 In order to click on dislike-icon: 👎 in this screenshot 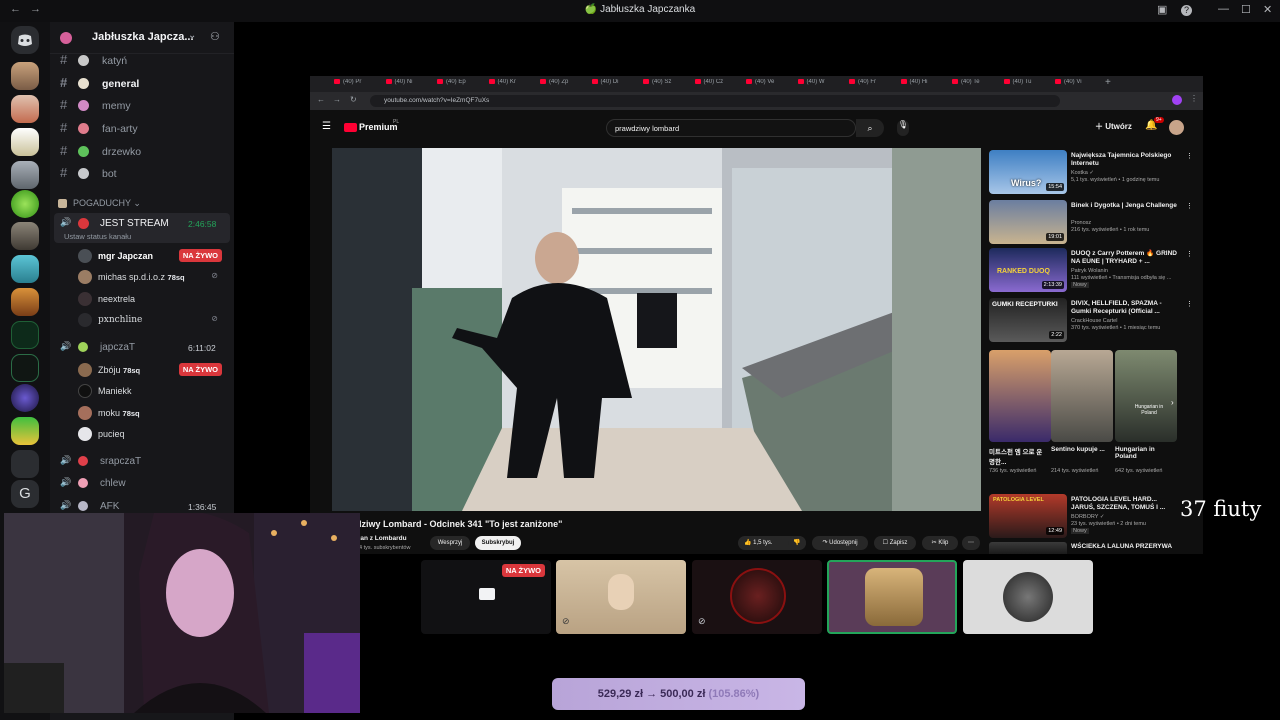, I will do `click(797, 543)`.